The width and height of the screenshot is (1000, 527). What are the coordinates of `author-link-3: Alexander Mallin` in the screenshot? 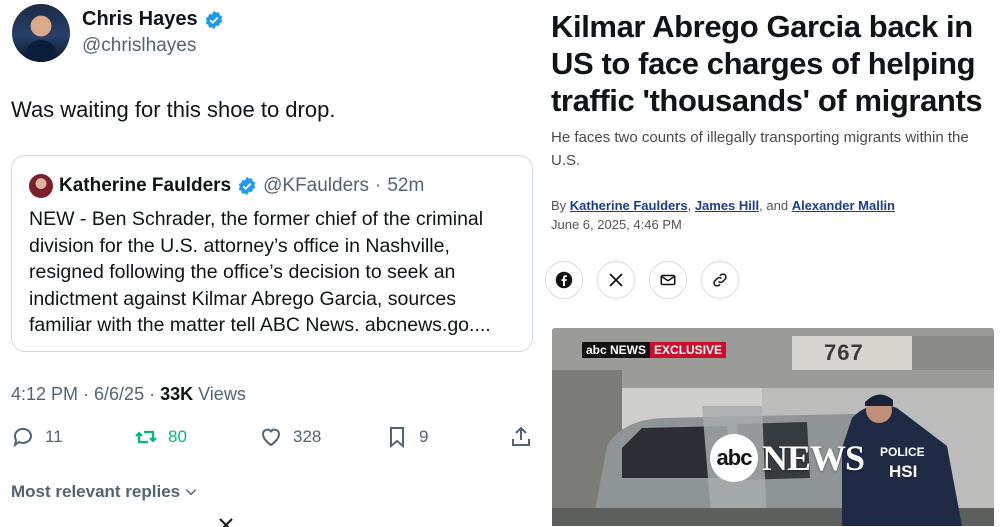 It's located at (843, 205).